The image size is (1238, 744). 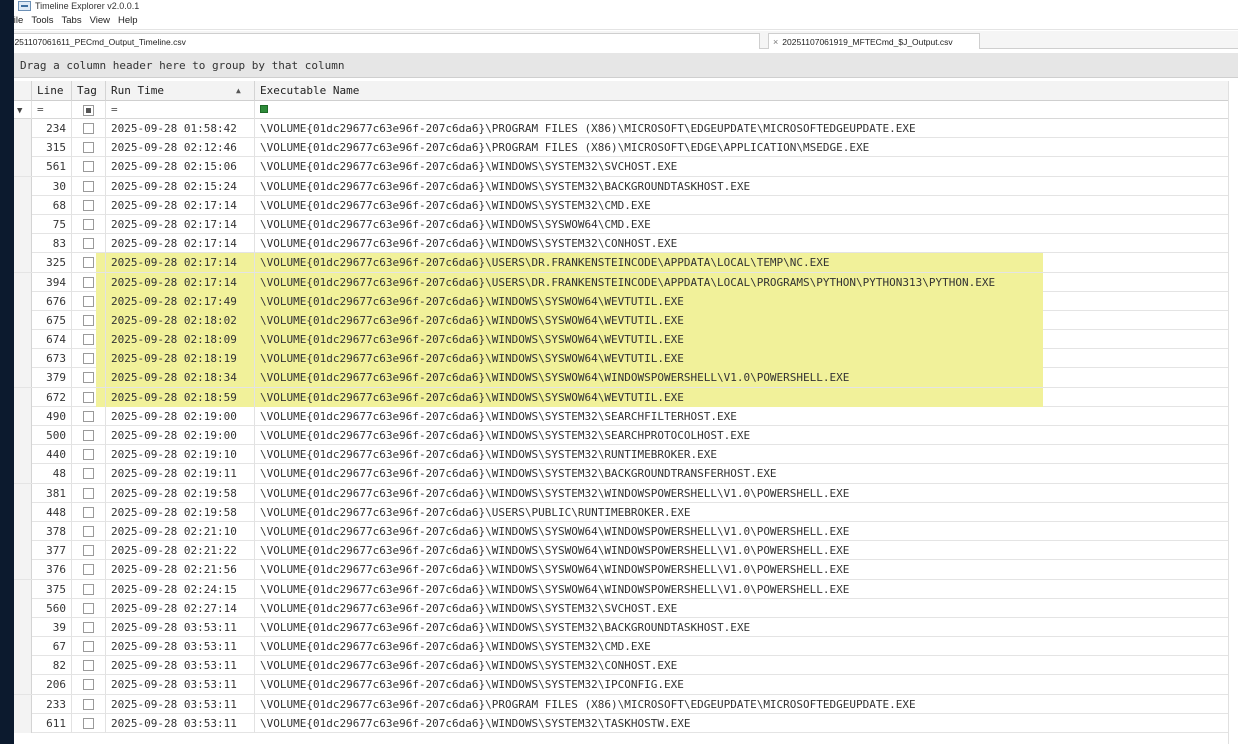 What do you see at coordinates (874, 41) in the screenshot?
I see `tab-mftecmd-j: × 20251107061919_MFTECmd_$J_Output.csv` at bounding box center [874, 41].